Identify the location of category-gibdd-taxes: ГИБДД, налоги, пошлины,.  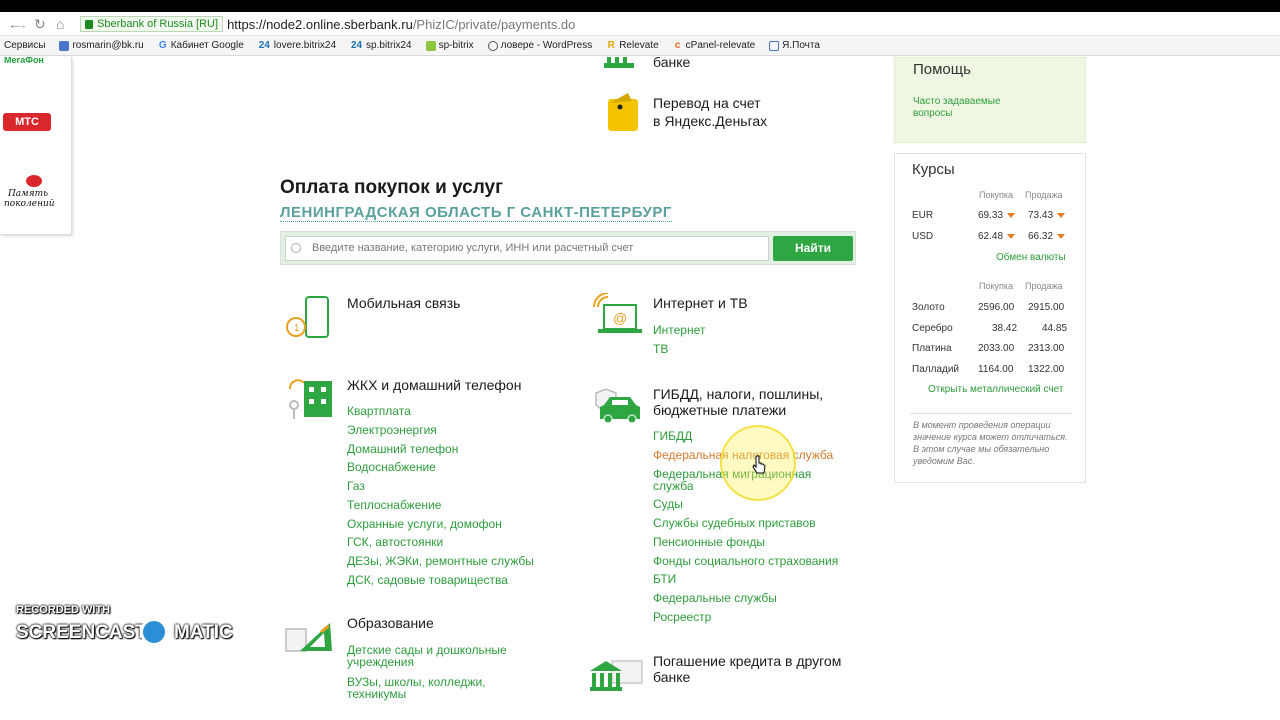
(738, 394).